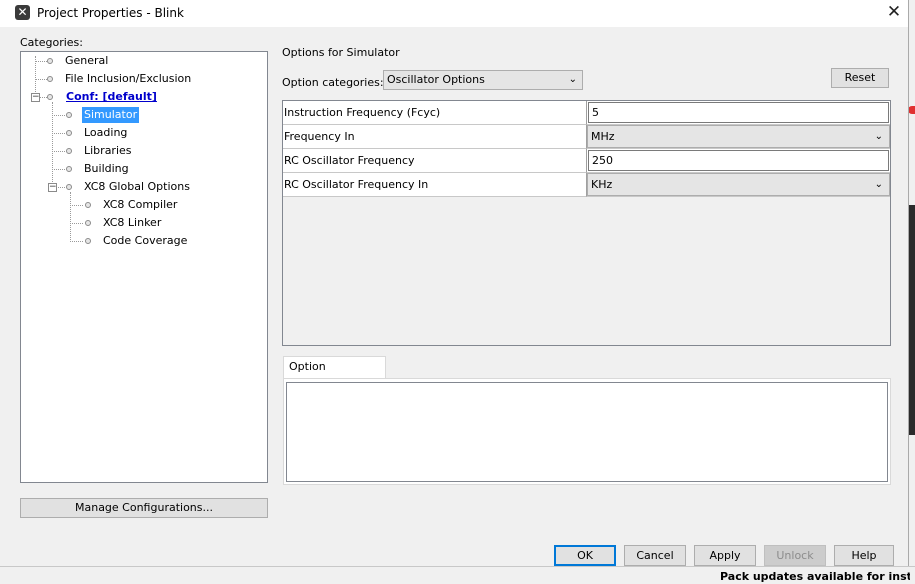  Describe the element at coordinates (111, 115) in the screenshot. I see `tree-item-label: Simulator` at that location.